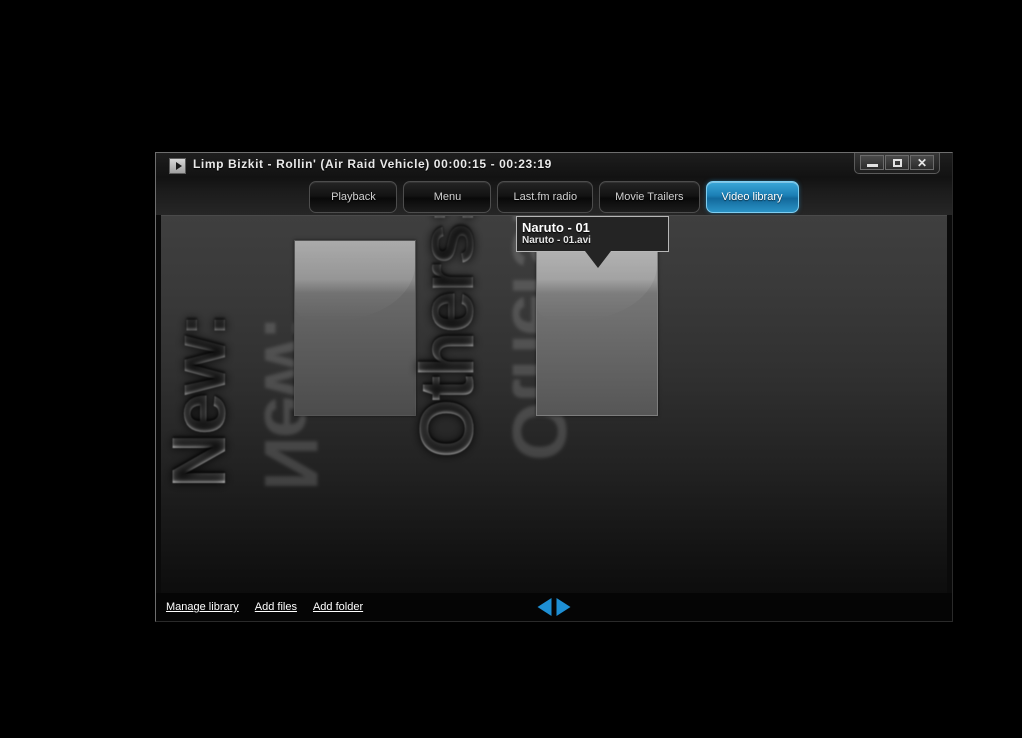 The width and height of the screenshot is (1022, 738). I want to click on maximize-button, so click(897, 162).